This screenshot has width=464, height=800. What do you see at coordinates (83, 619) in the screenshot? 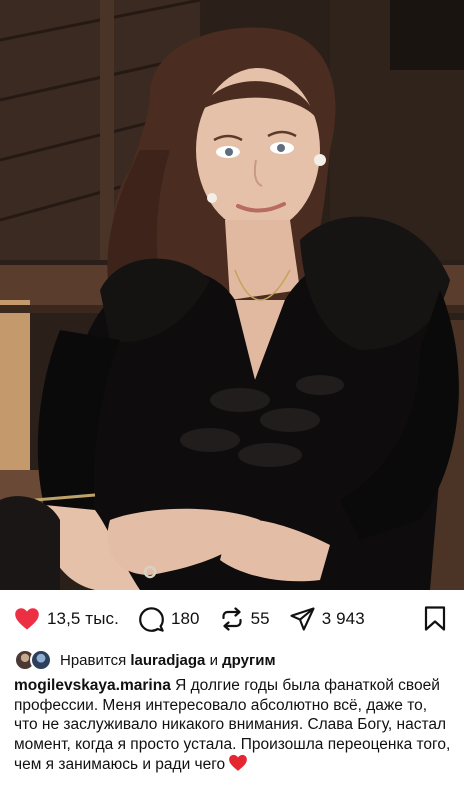
I see `like-count: 13,5 тыс.` at bounding box center [83, 619].